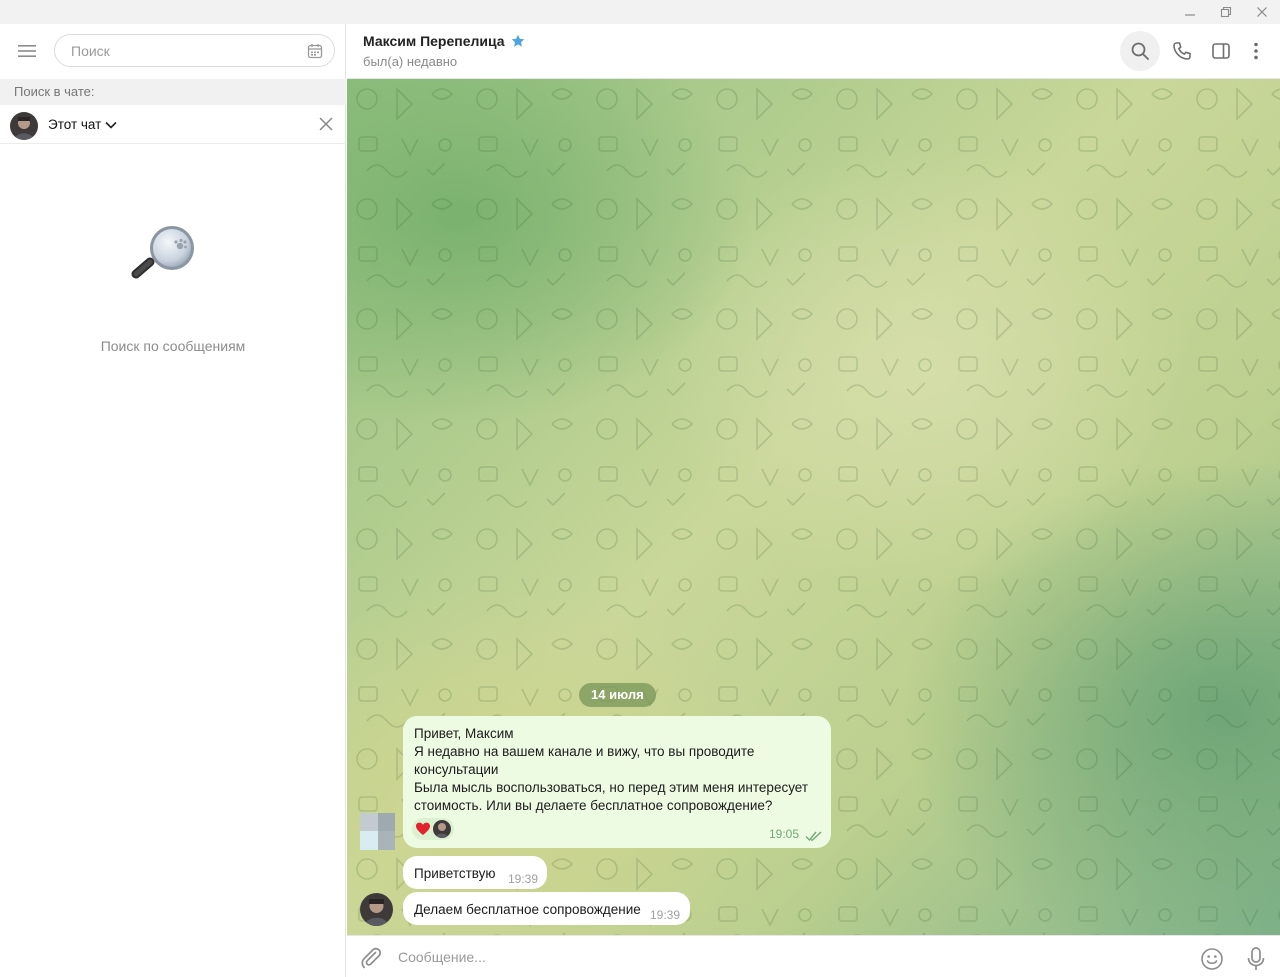 Image resolution: width=1280 pixels, height=977 pixels. What do you see at coordinates (527, 909) in the screenshot?
I see `message-text: Делаем бесплатное сопровождение` at bounding box center [527, 909].